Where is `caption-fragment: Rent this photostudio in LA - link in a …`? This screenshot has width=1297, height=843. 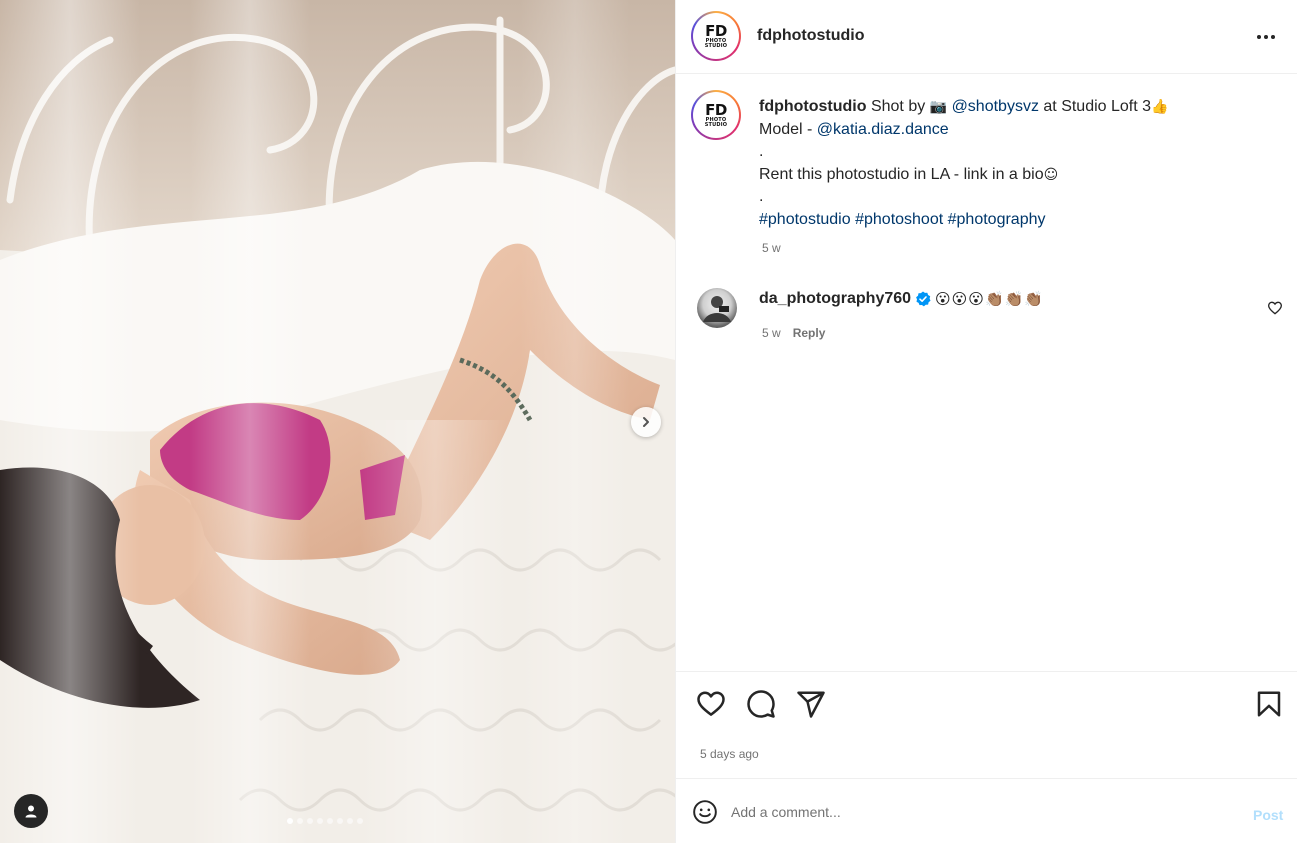
caption-fragment: Rent this photostudio in LA - link in a … is located at coordinates (901, 174).